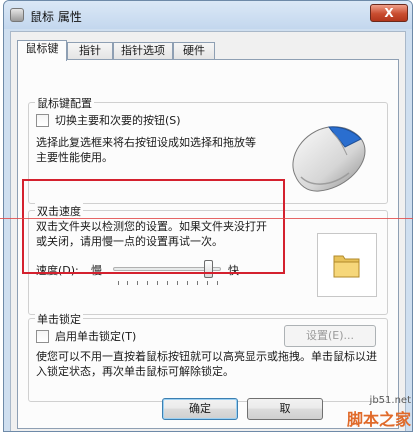  What do you see at coordinates (146, 150) in the screenshot?
I see `button-config-description: 选择此复选框来将右按钮设成如选择和拖放等主要性能使用。` at bounding box center [146, 150].